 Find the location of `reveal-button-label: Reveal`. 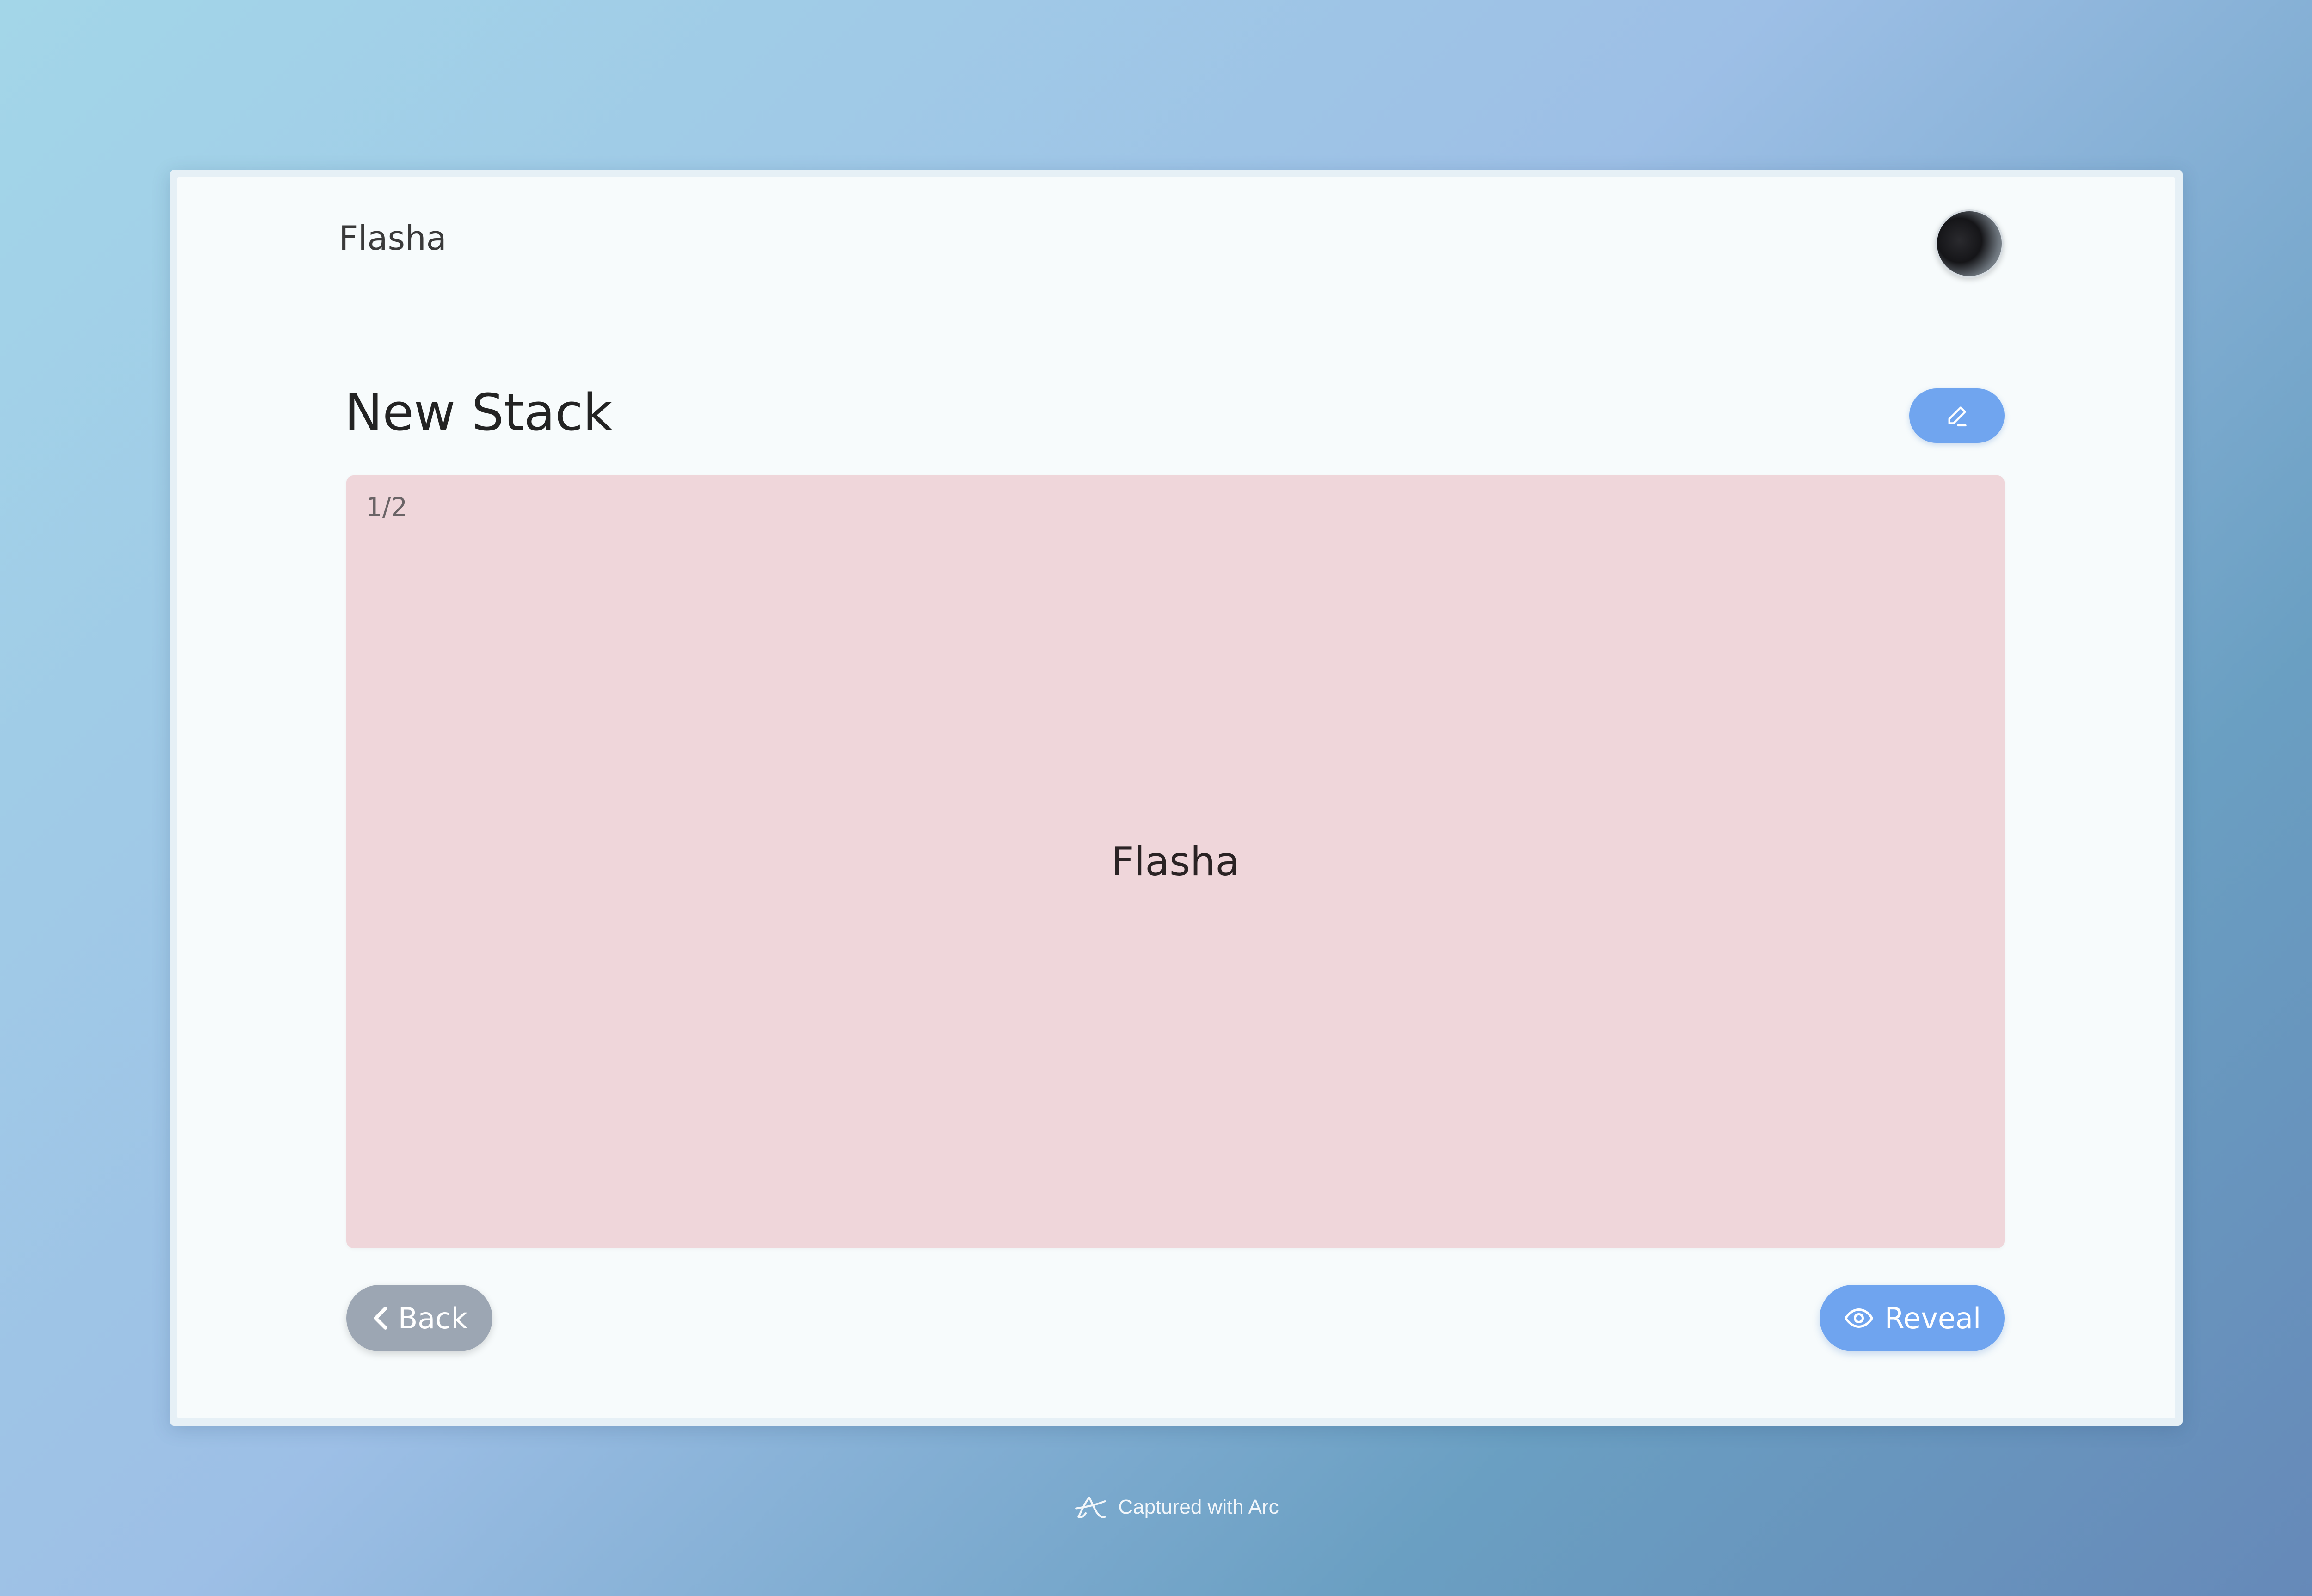

reveal-button-label: Reveal is located at coordinates (1932, 1318).